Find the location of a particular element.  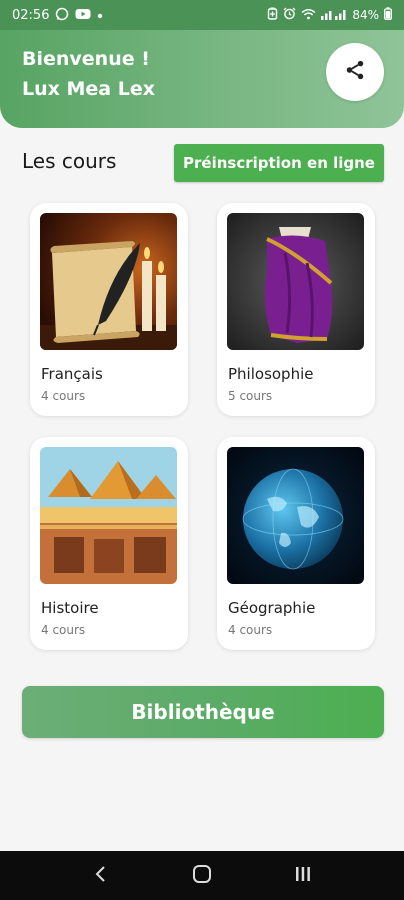

wifi-icon is located at coordinates (308, 15).